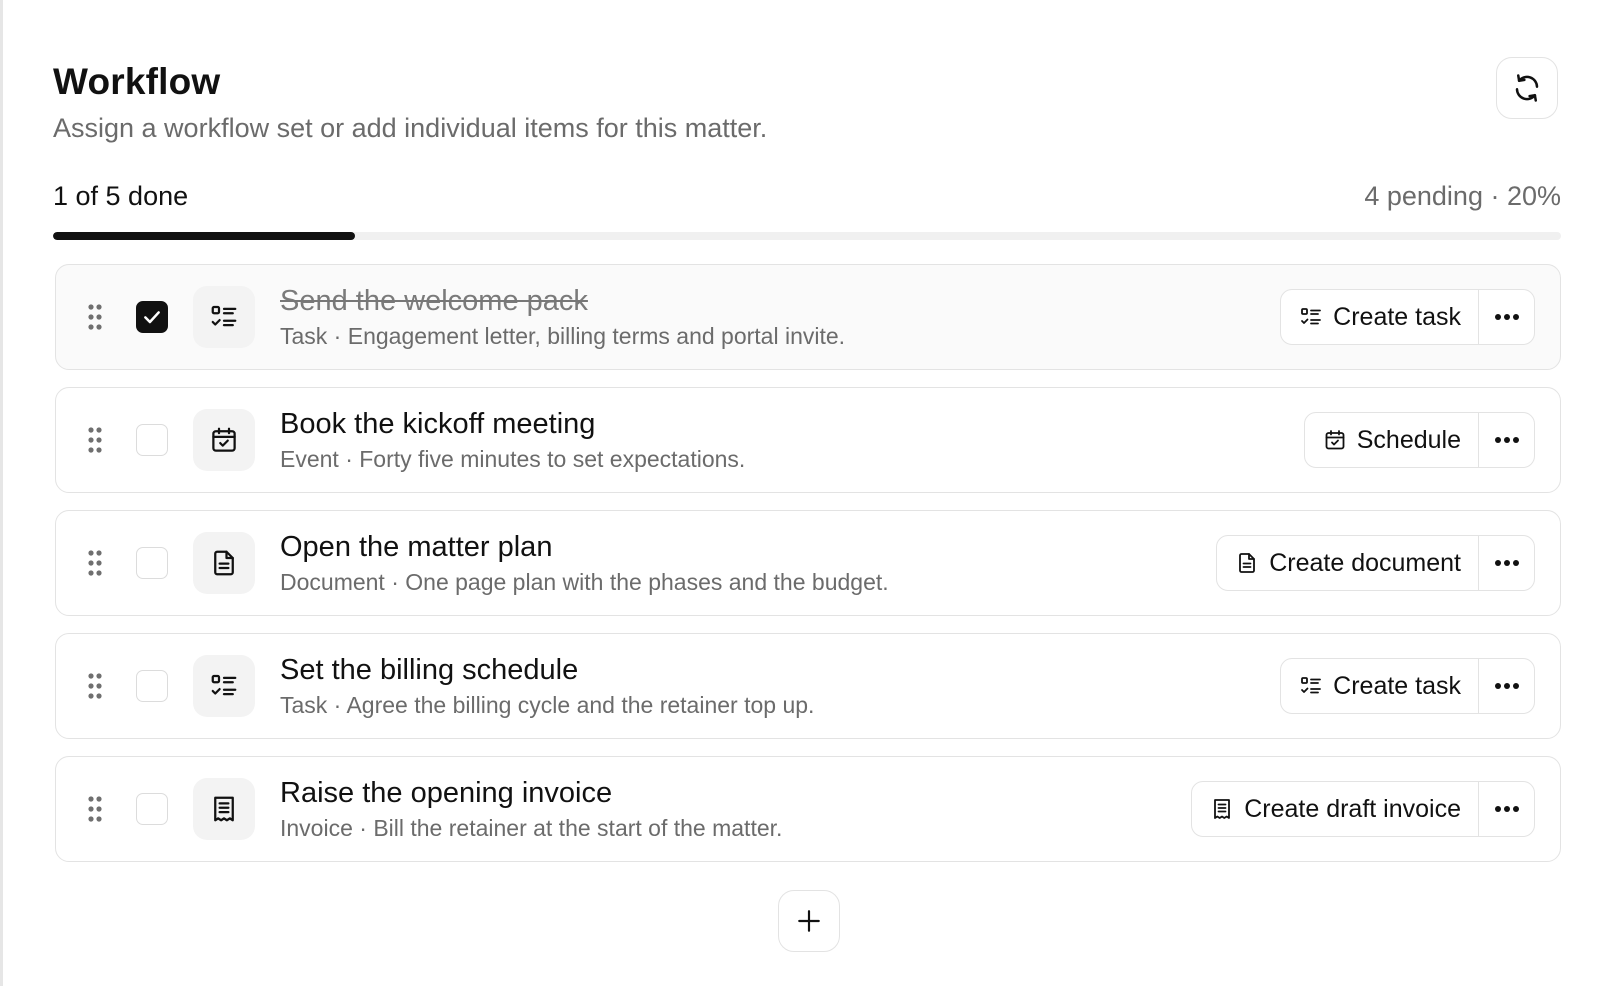  I want to click on item-action-button: Create document, so click(1347, 563).